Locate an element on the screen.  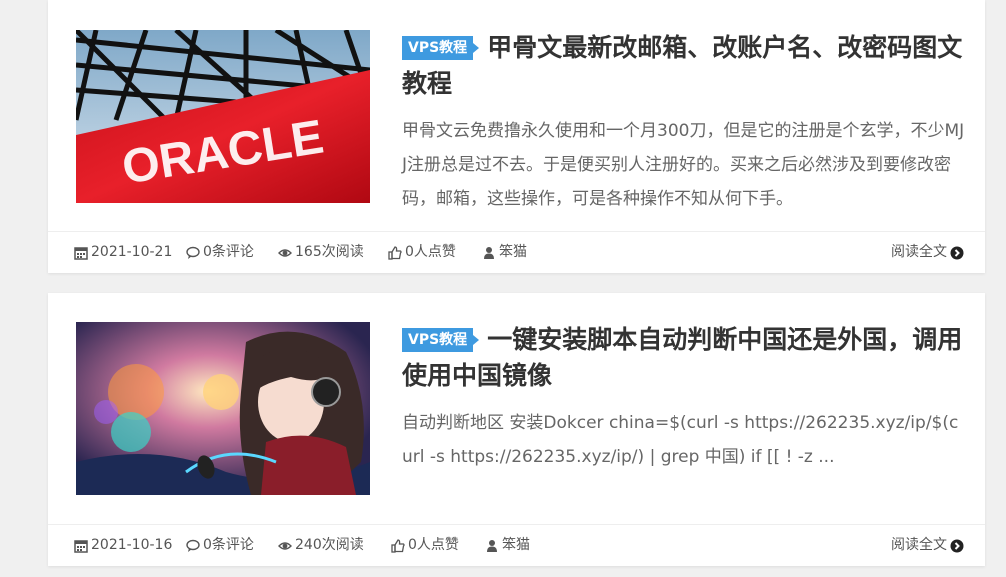
post-title: VPS教程 甲骨文最新改邮箱、改账户名、改密码图文教程 is located at coordinates (684, 66).